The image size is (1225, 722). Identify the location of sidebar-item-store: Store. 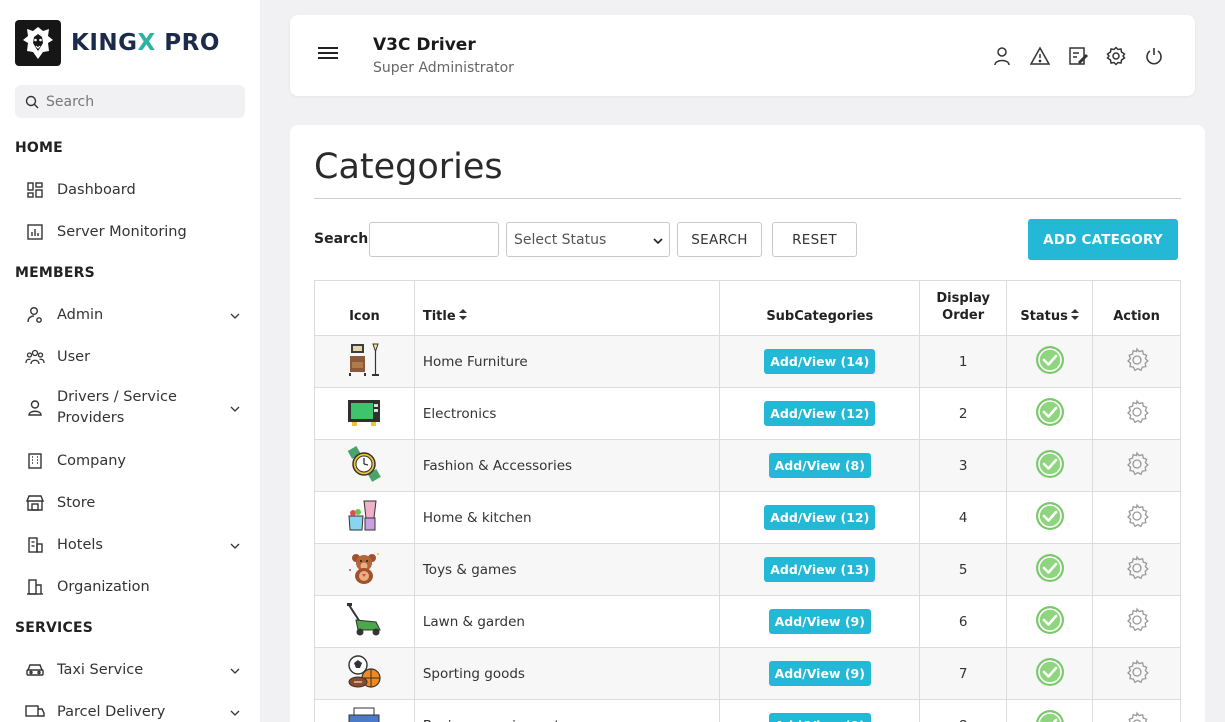
(130, 503).